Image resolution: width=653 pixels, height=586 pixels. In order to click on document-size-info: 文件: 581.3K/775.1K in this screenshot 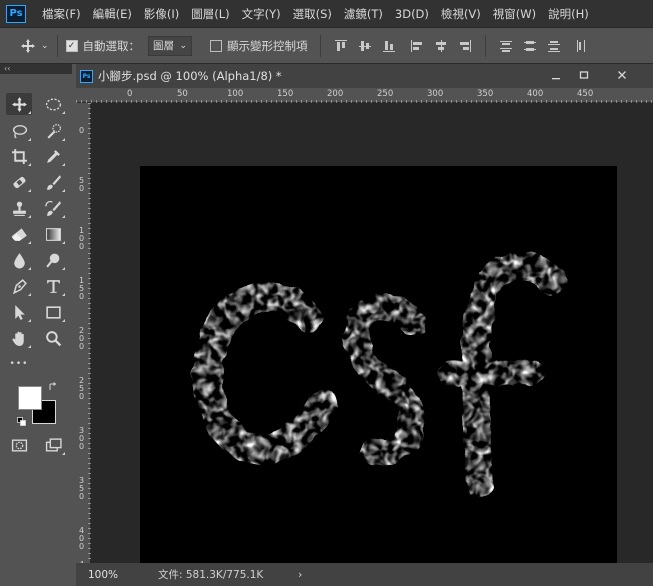, I will do `click(210, 574)`.